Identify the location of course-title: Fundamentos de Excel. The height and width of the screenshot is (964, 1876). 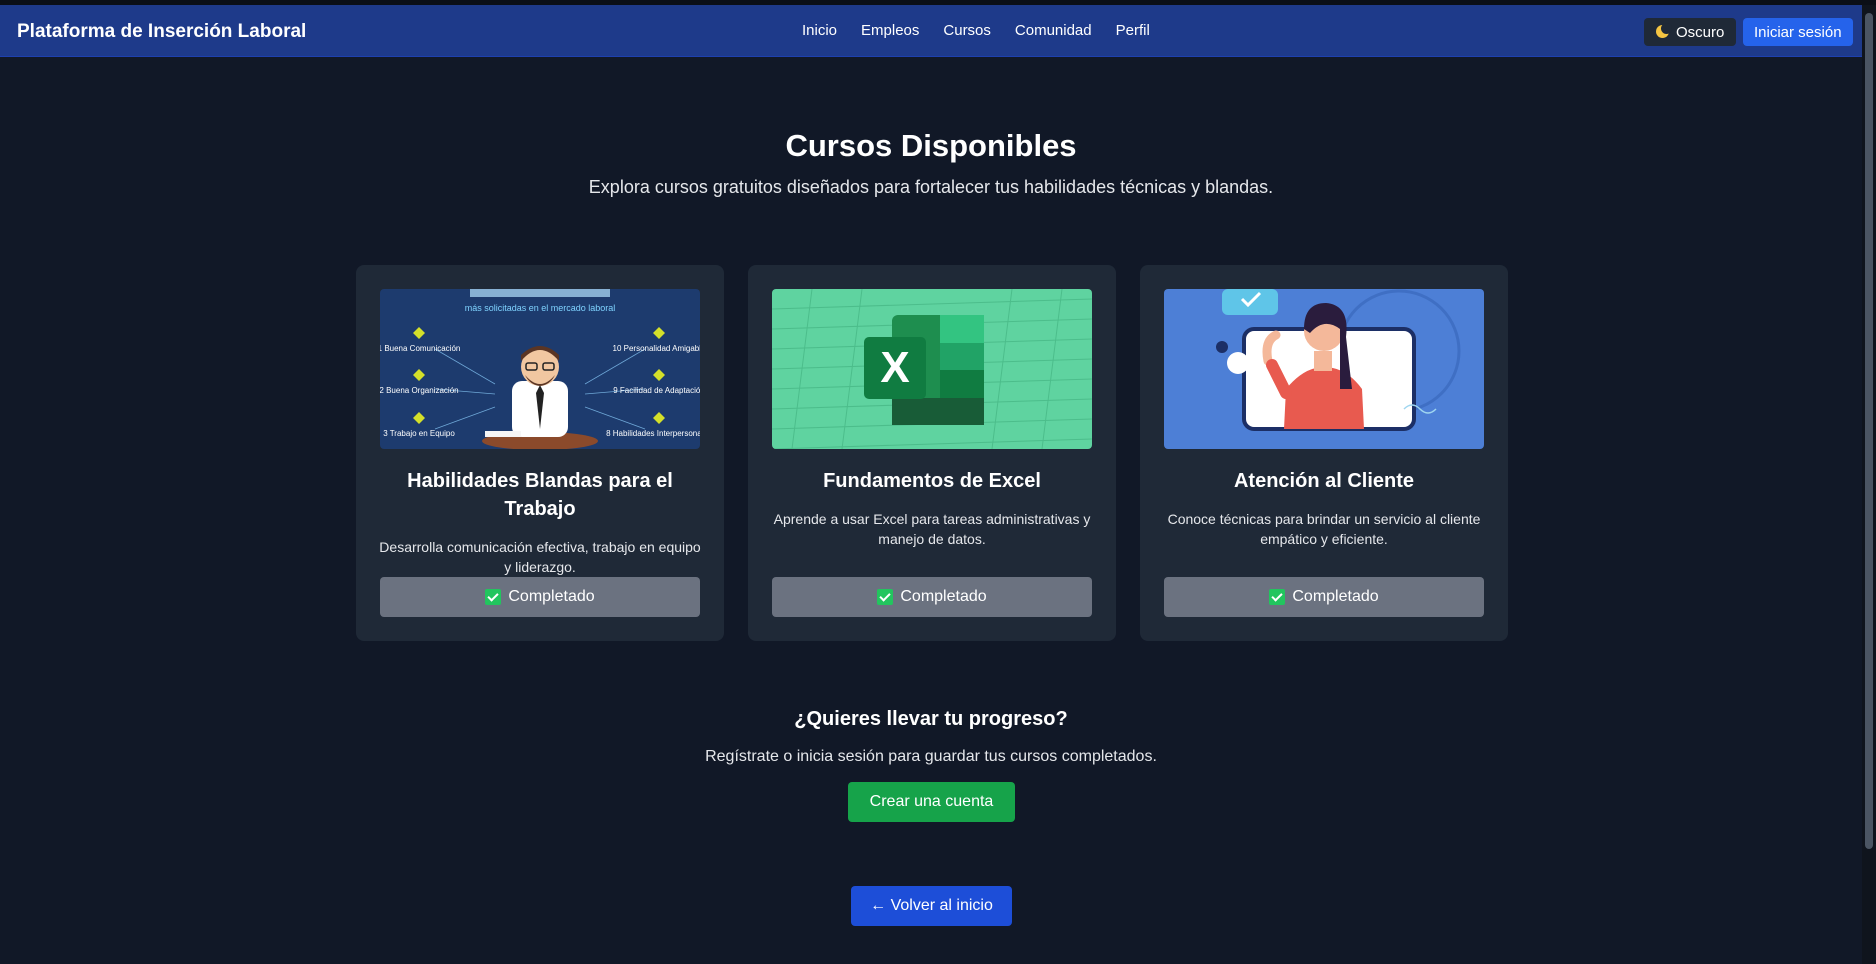
(932, 481).